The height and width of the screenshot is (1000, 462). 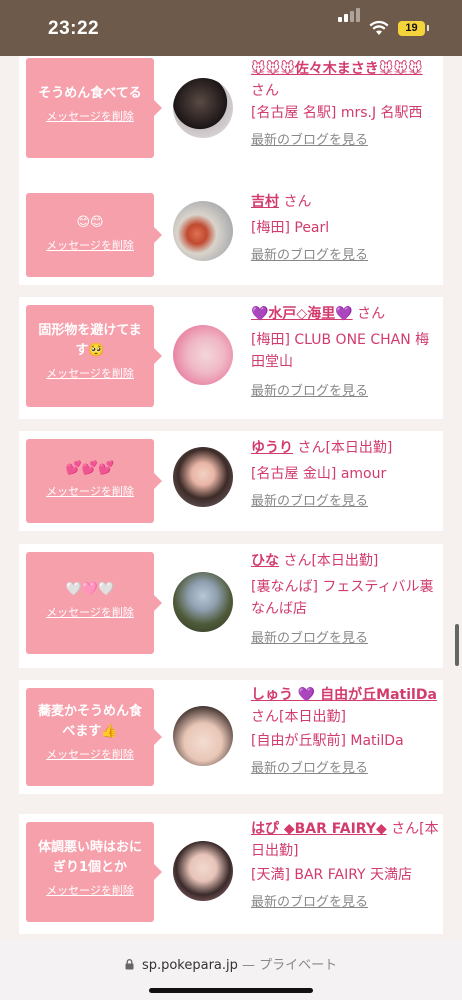 What do you see at coordinates (290, 228) in the screenshot?
I see `shop-info: [梅田] Pearl` at bounding box center [290, 228].